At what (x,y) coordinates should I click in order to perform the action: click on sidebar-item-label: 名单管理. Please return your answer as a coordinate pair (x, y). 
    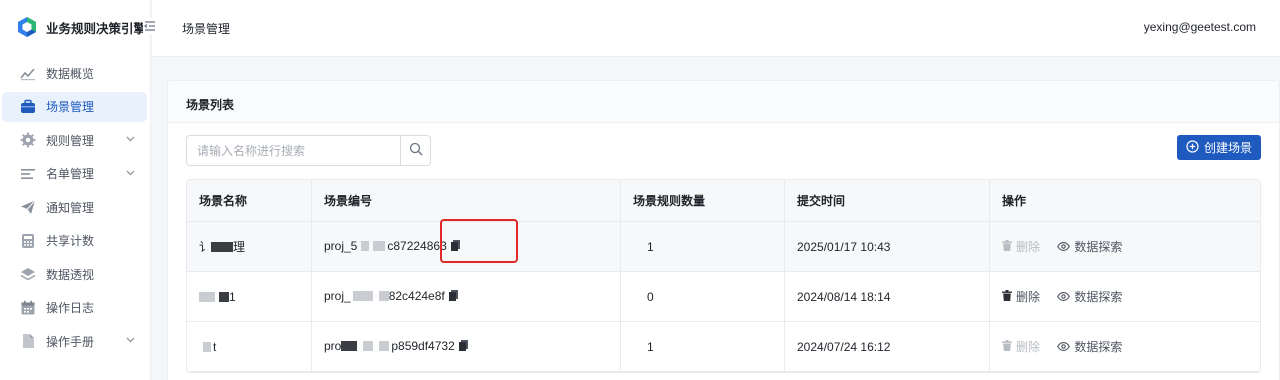
    Looking at the image, I should click on (70, 174).